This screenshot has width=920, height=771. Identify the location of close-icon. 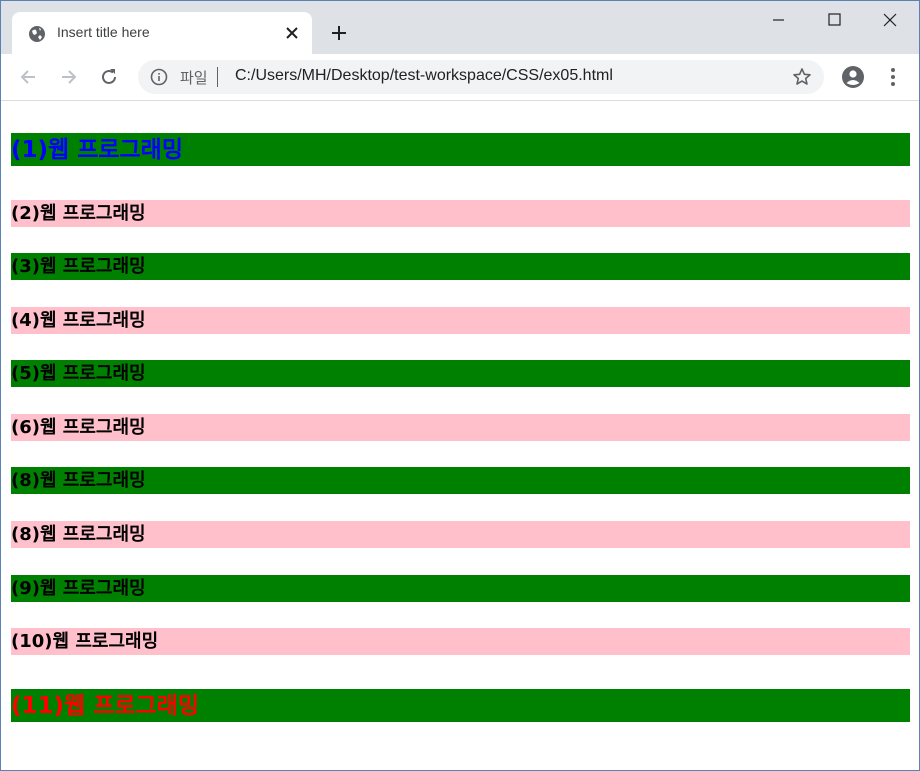
(292, 33).